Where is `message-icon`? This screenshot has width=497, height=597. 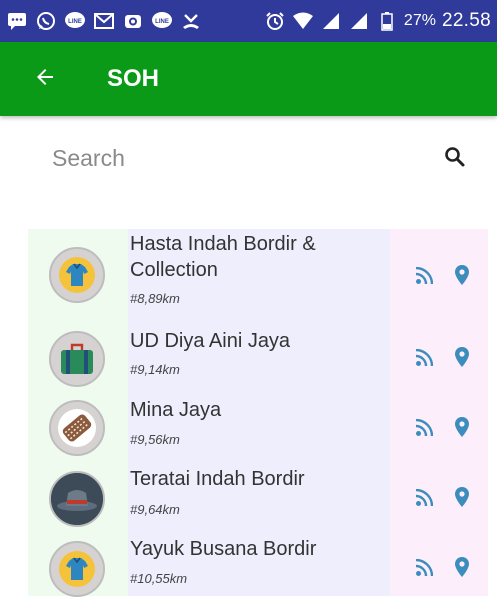 message-icon is located at coordinates (17, 21).